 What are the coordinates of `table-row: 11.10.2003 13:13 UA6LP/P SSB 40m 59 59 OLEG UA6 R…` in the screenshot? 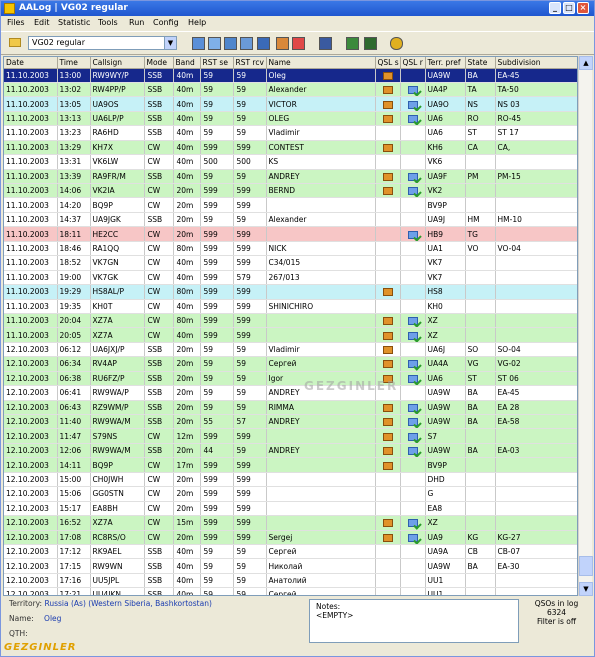 It's located at (290, 119).